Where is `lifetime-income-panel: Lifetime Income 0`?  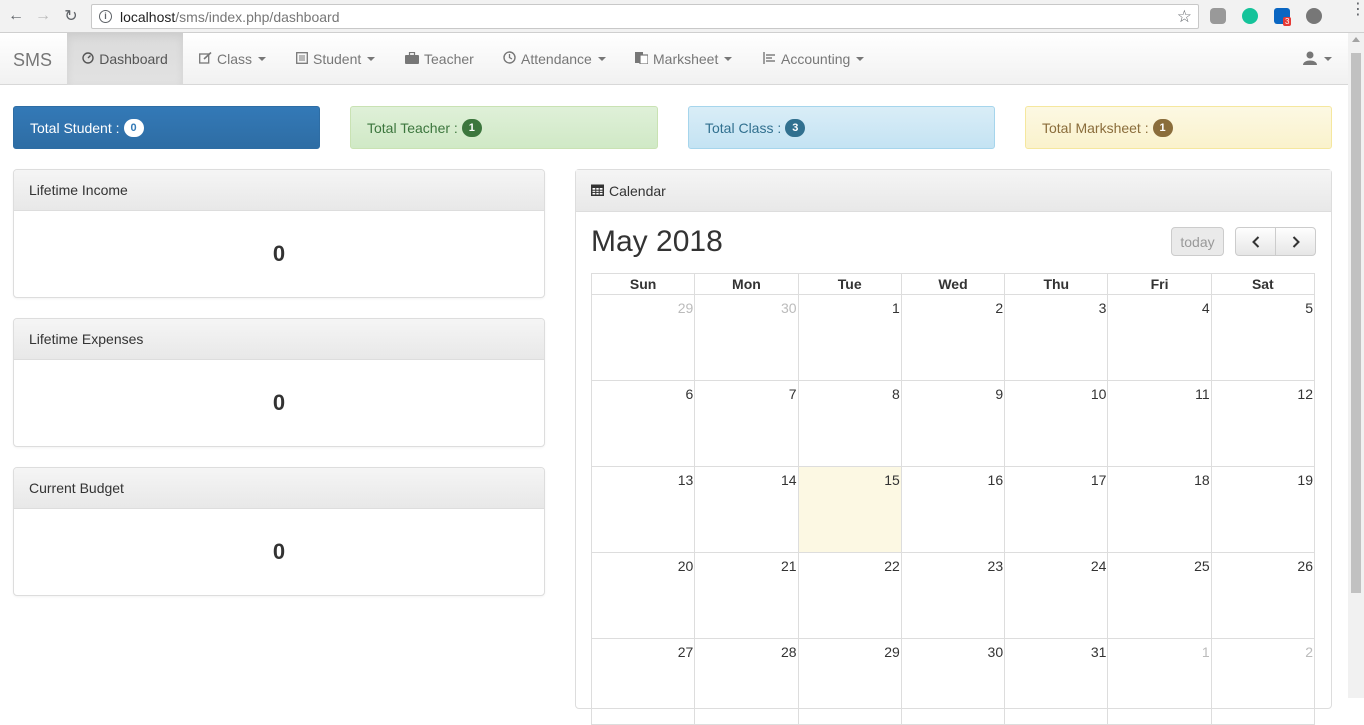
lifetime-income-panel: Lifetime Income 0 is located at coordinates (279, 233).